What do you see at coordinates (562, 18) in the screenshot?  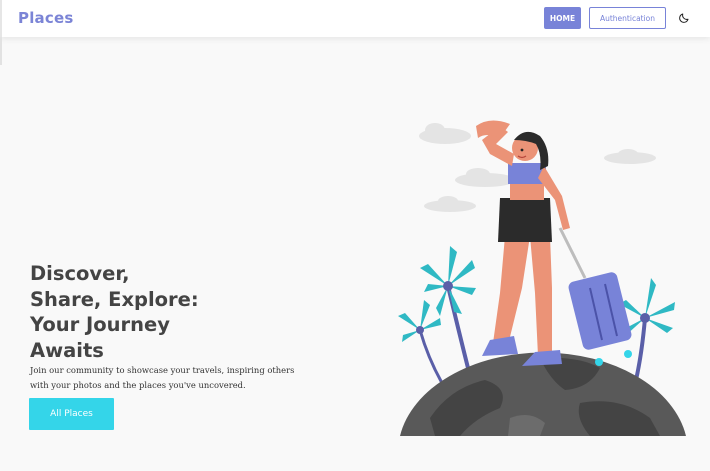 I see `home-button: HOME` at bounding box center [562, 18].